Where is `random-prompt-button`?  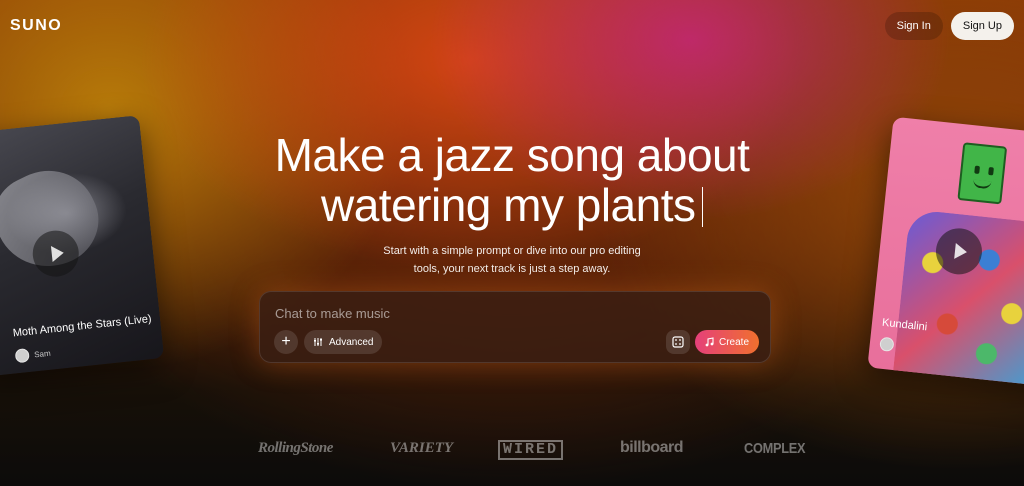 random-prompt-button is located at coordinates (678, 342).